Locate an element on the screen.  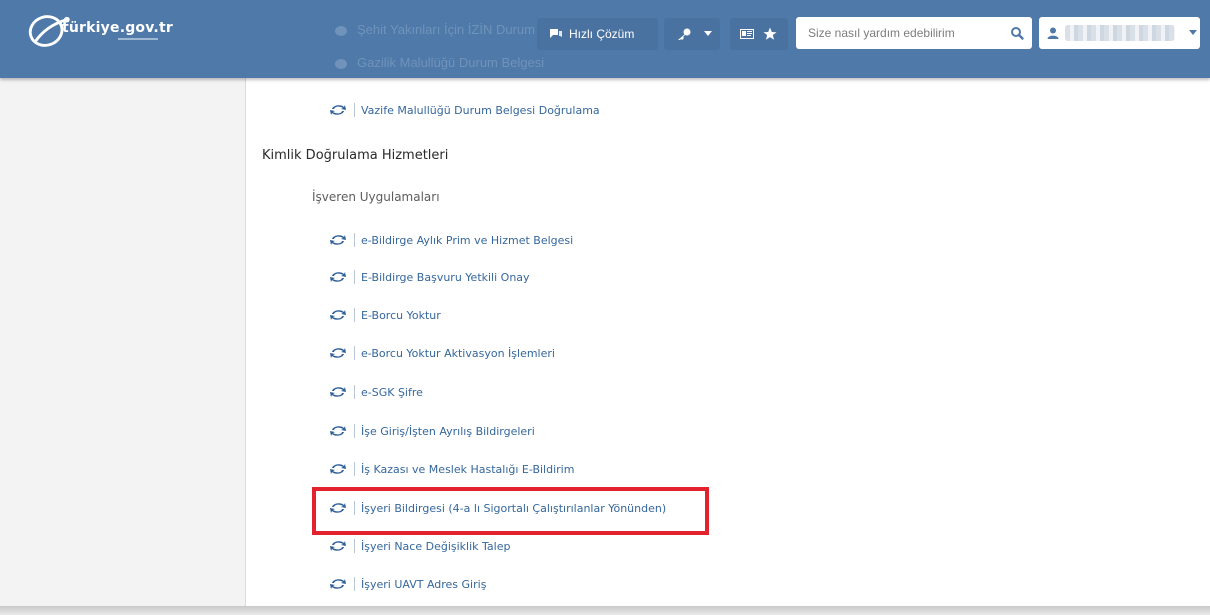
scrolled-link-ghost: Gazilik Malullüğü Durum Belgesi is located at coordinates (439, 62).